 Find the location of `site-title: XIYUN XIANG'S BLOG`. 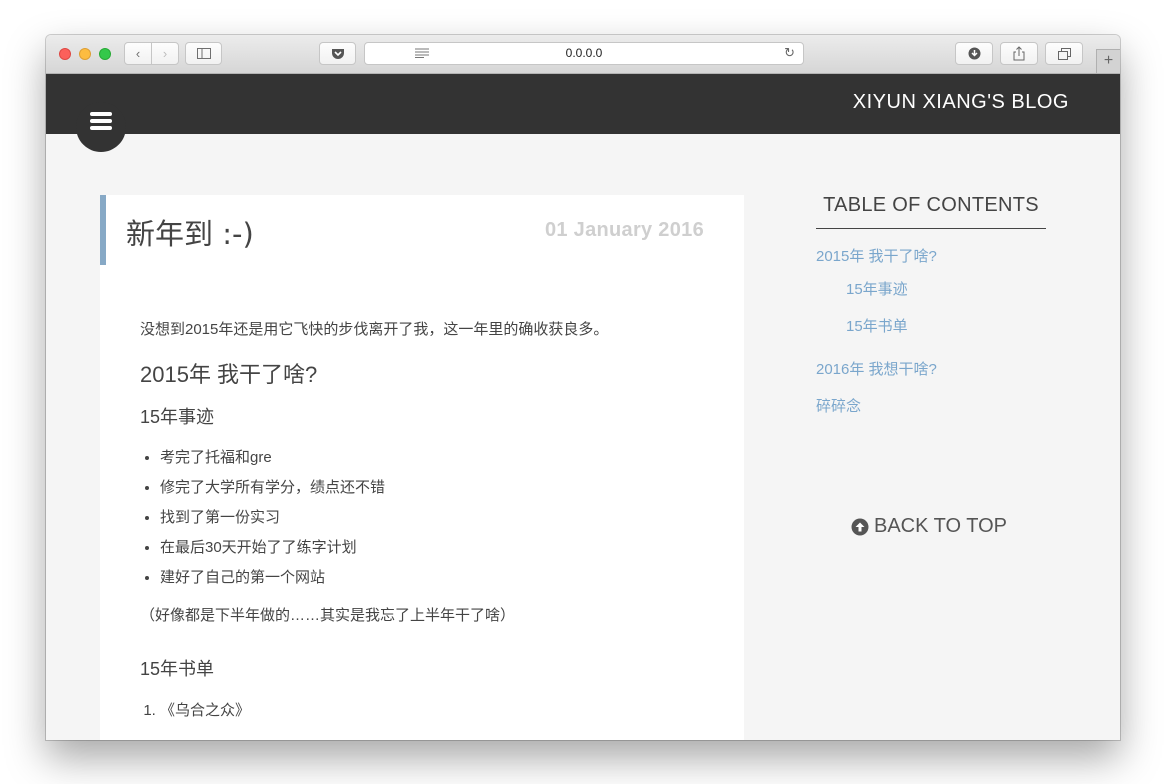

site-title: XIYUN XIANG'S BLOG is located at coordinates (961, 102).